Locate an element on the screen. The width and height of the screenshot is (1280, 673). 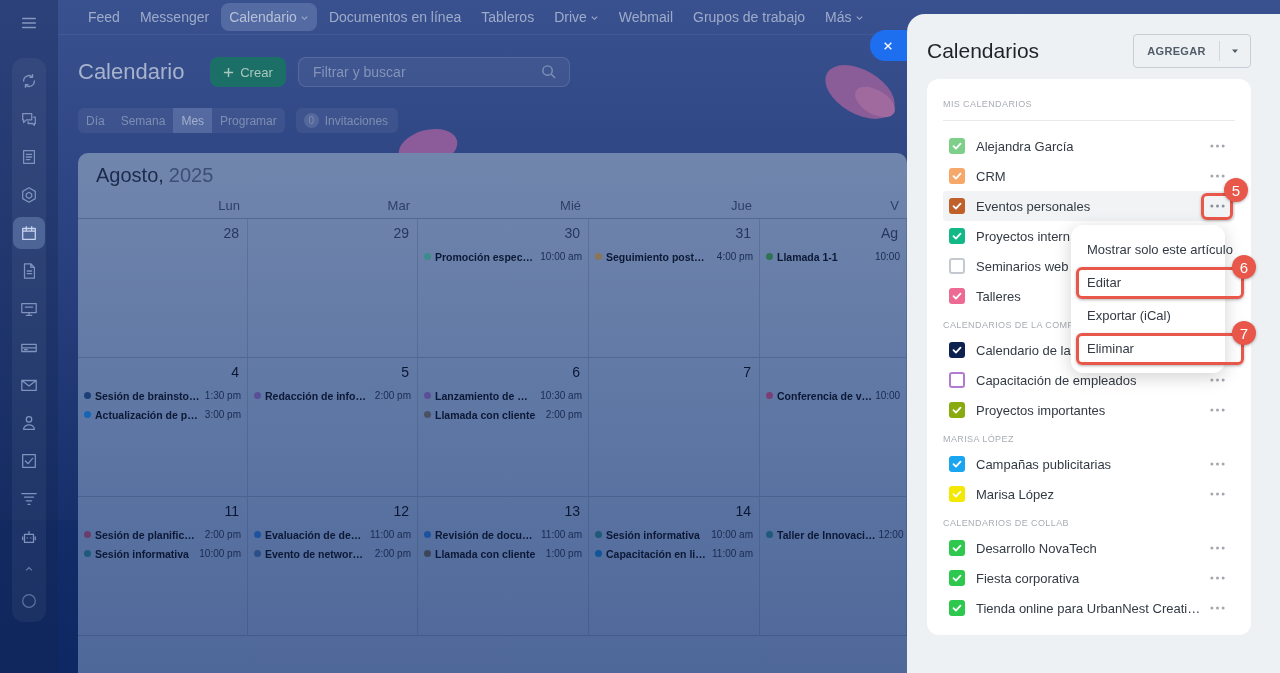
day-number: 12 is located at coordinates (401, 512).